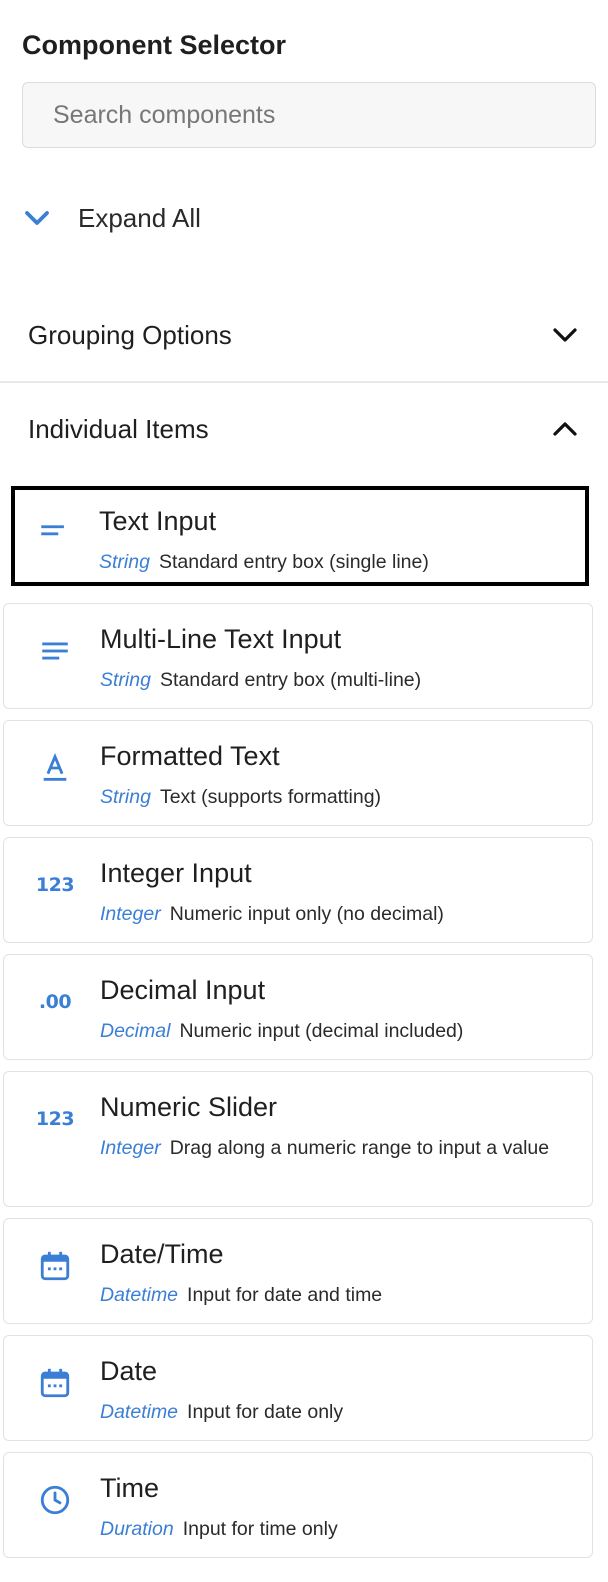 The width and height of the screenshot is (608, 1582). What do you see at coordinates (298, 1388) in the screenshot?
I see `component-item-date: Date Datetime Input for date only` at bounding box center [298, 1388].